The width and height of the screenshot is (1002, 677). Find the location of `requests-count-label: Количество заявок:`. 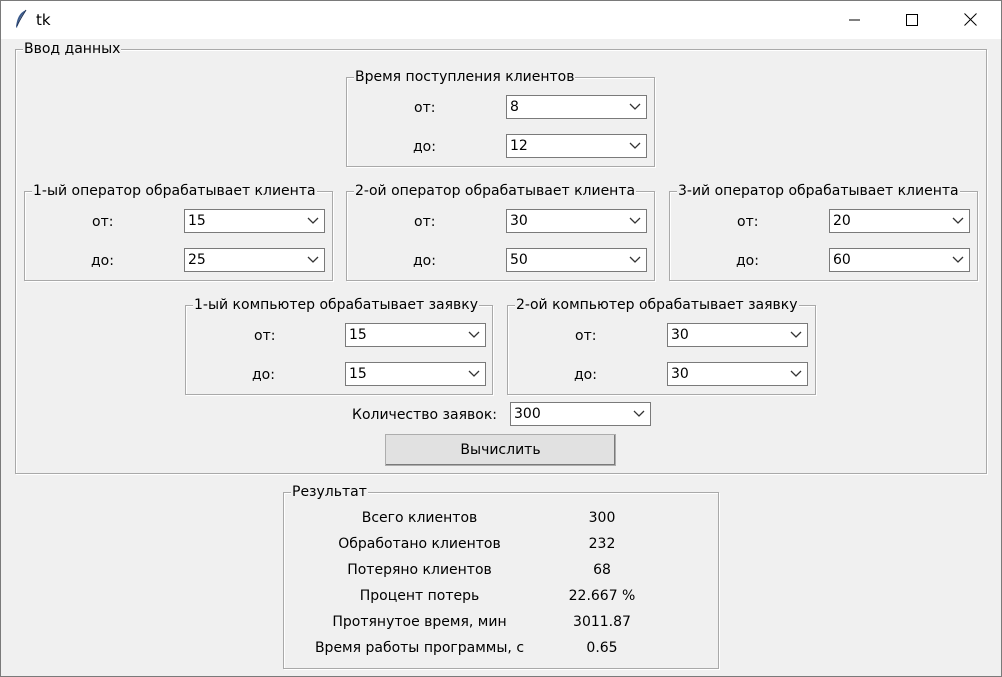

requests-count-label: Количество заявок: is located at coordinates (424, 415).